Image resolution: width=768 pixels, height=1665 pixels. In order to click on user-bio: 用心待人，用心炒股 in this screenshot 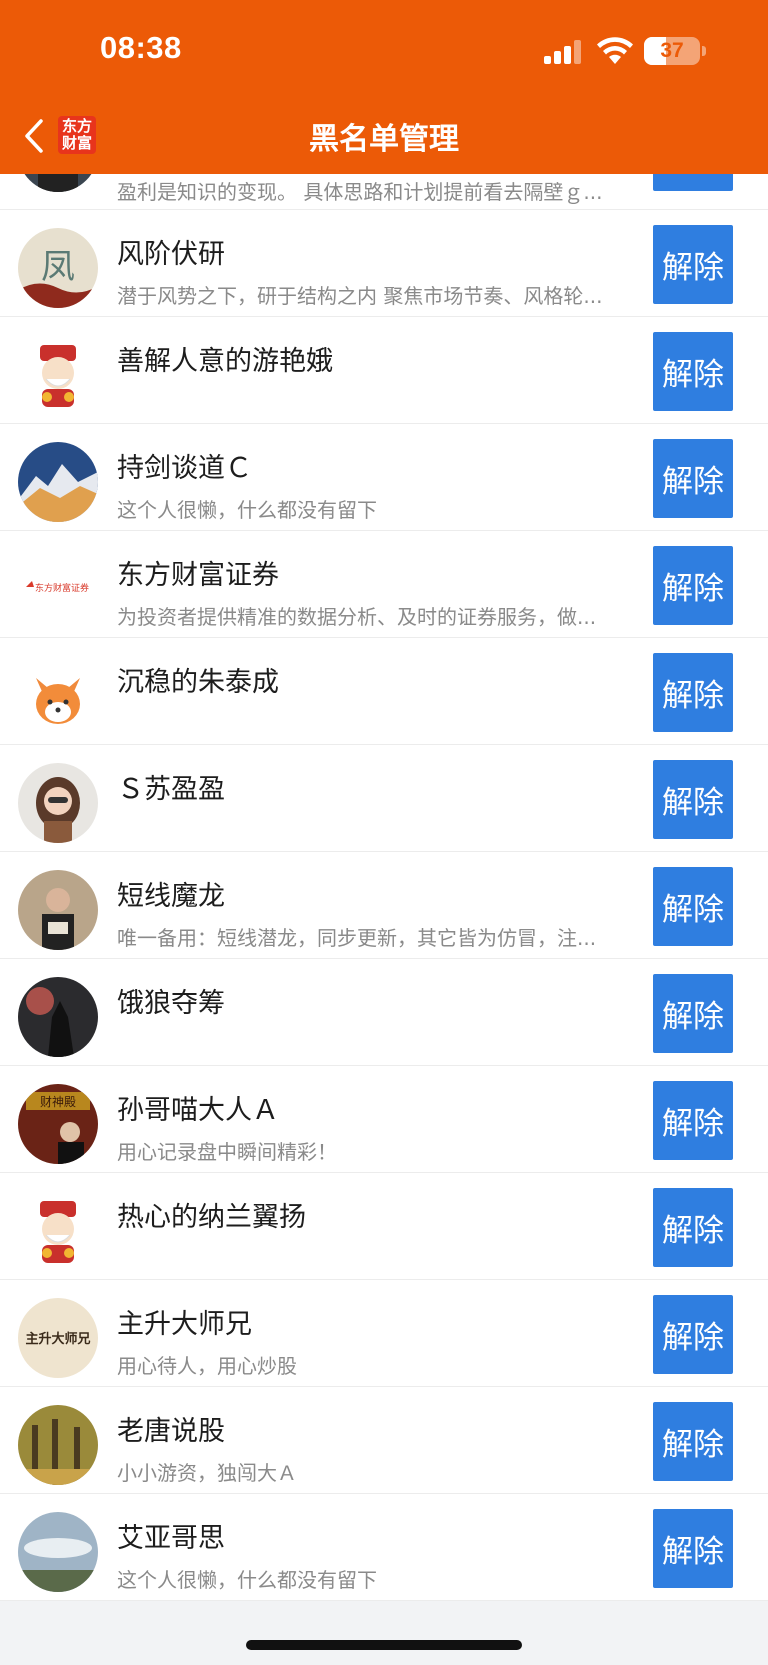, I will do `click(207, 1366)`.